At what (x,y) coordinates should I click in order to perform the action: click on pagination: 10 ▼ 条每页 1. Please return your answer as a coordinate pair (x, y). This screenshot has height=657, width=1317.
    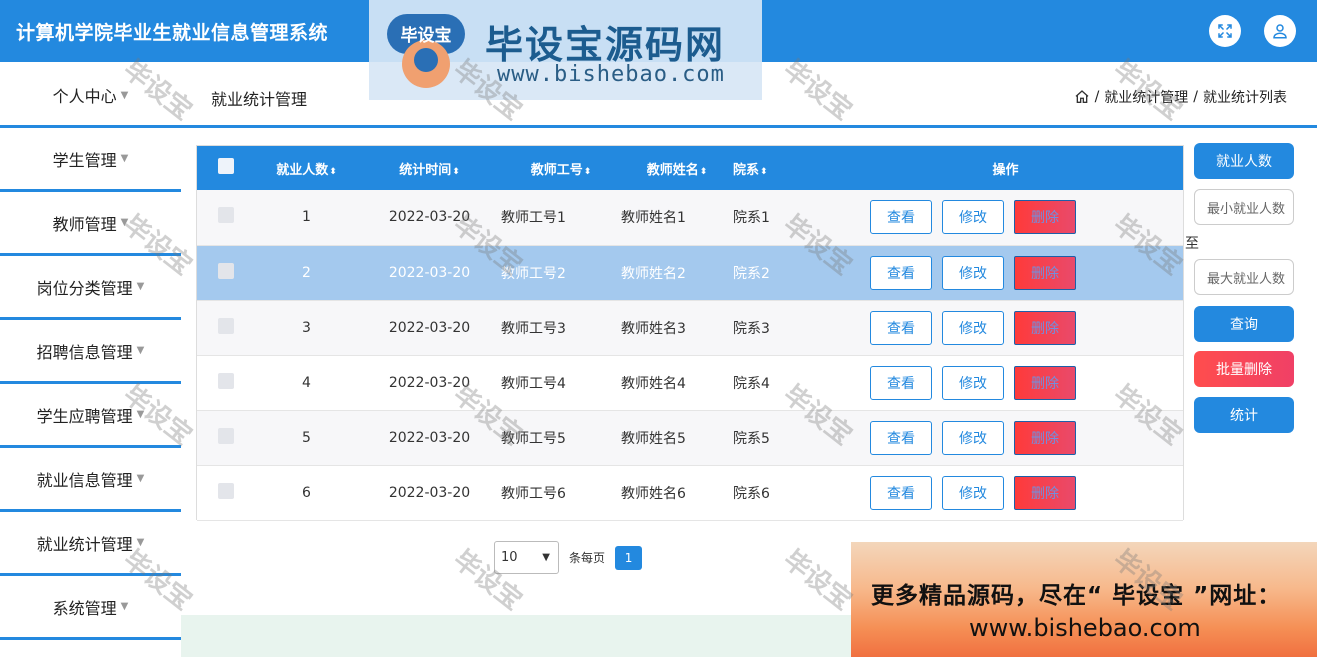
    Looking at the image, I should click on (568, 557).